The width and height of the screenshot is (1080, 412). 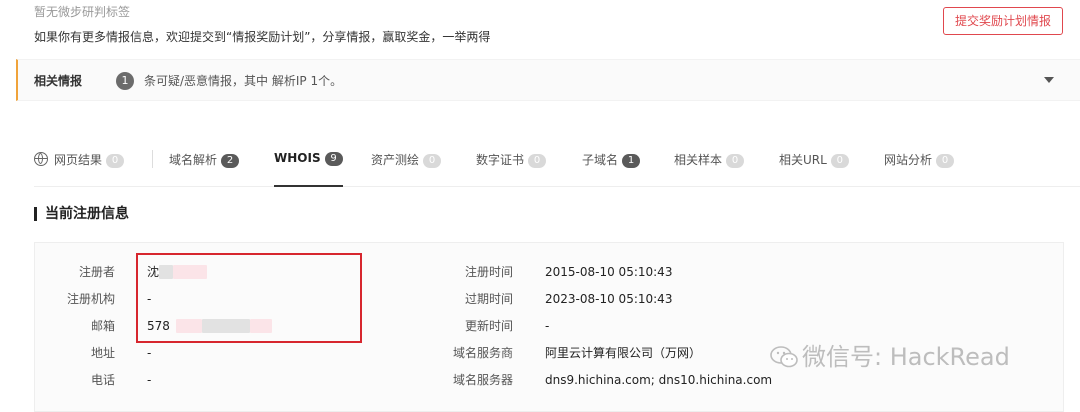 I want to click on name-servers-value: dns9.hichina.com; dns10.hichina.com, so click(x=659, y=380).